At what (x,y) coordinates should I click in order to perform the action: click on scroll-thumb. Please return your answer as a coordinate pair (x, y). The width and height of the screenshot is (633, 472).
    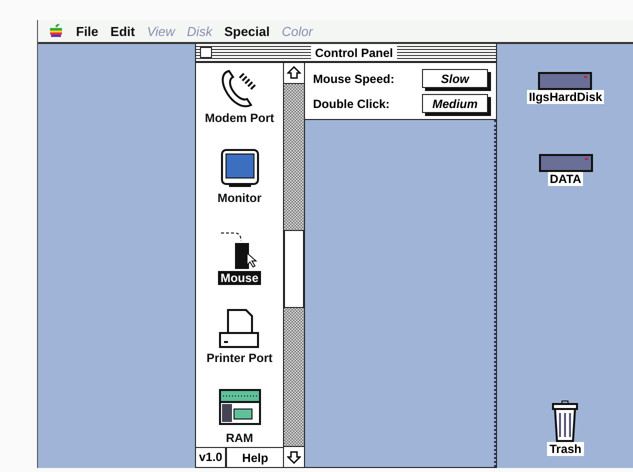
    Looking at the image, I should click on (294, 269).